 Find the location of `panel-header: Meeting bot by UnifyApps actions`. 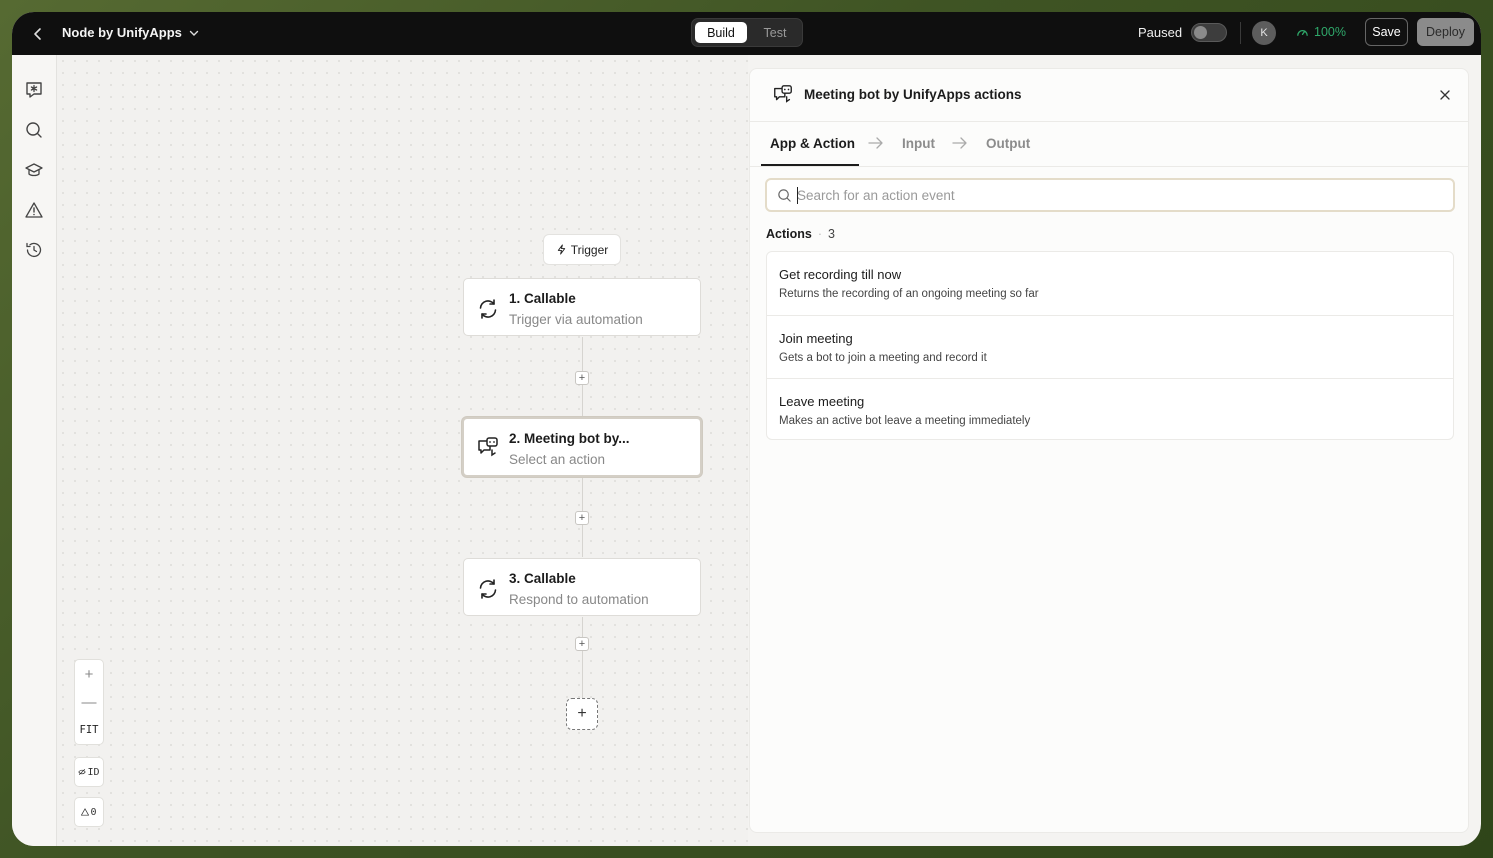

panel-header: Meeting bot by UnifyApps actions is located at coordinates (1109, 95).